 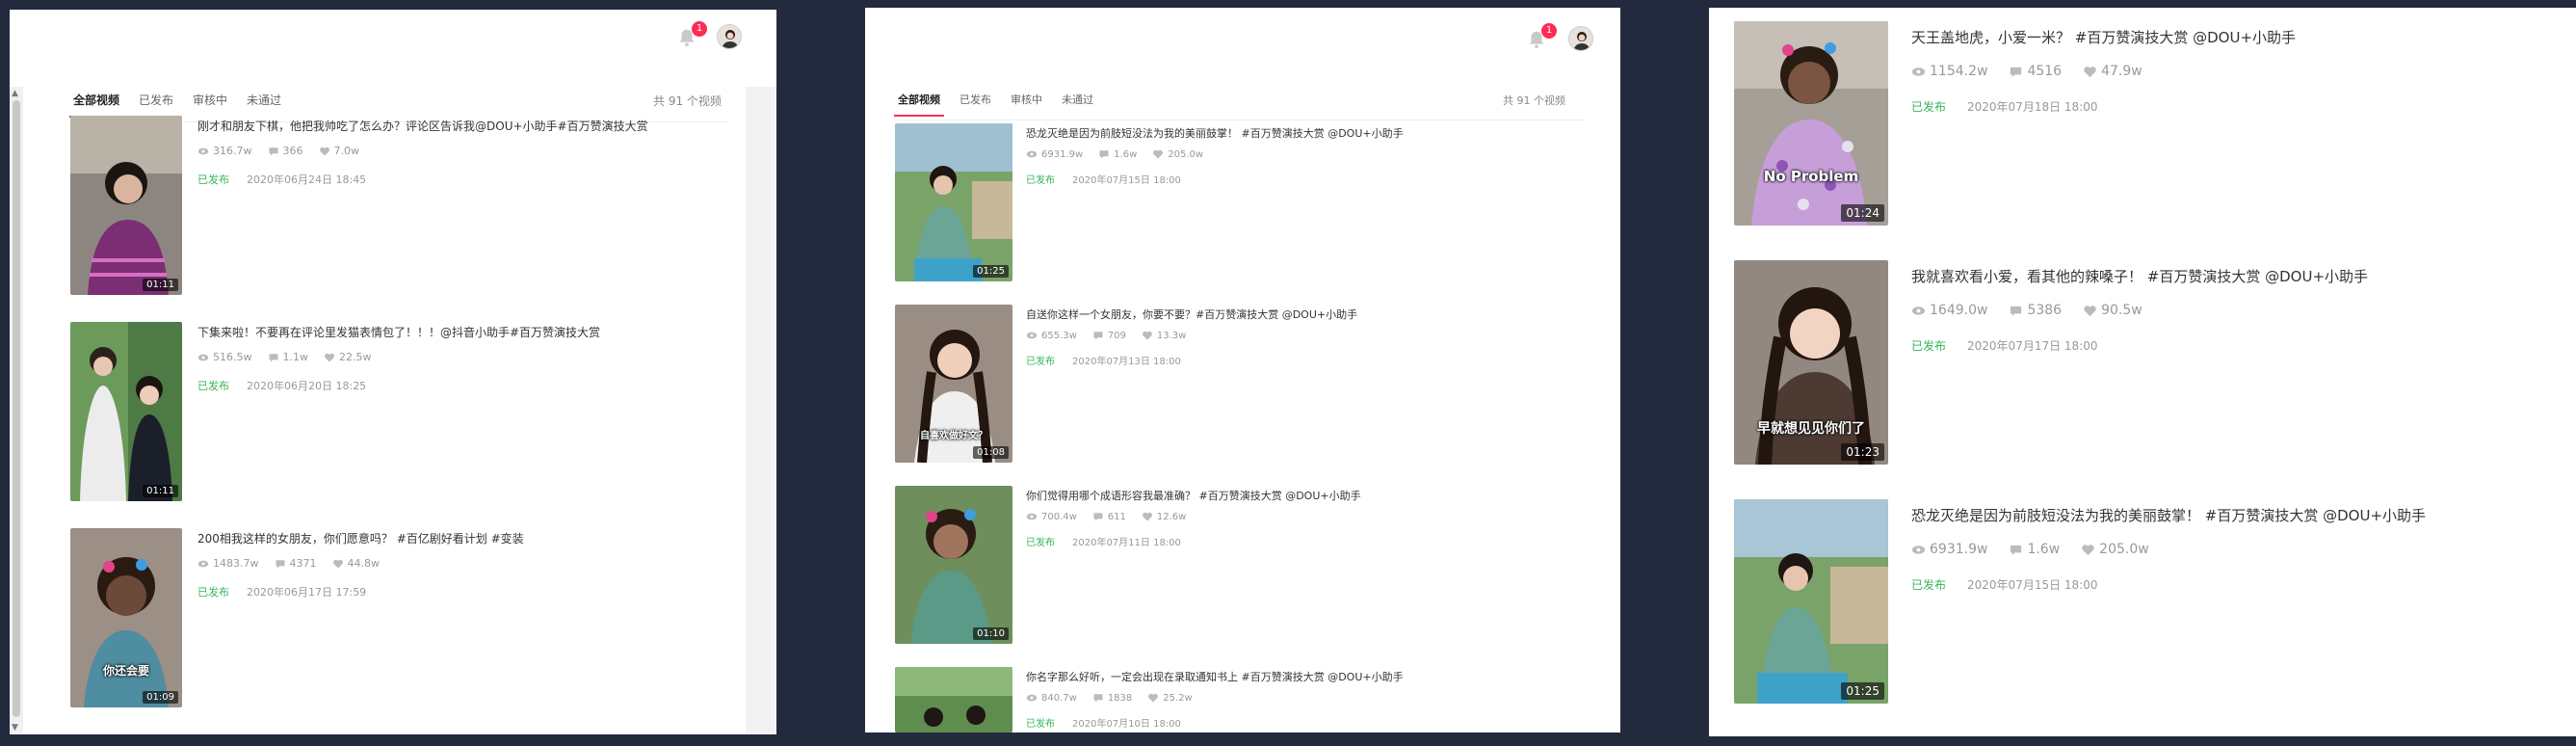 What do you see at coordinates (1117, 154) in the screenshot?
I see `comments-stat: 1.6w` at bounding box center [1117, 154].